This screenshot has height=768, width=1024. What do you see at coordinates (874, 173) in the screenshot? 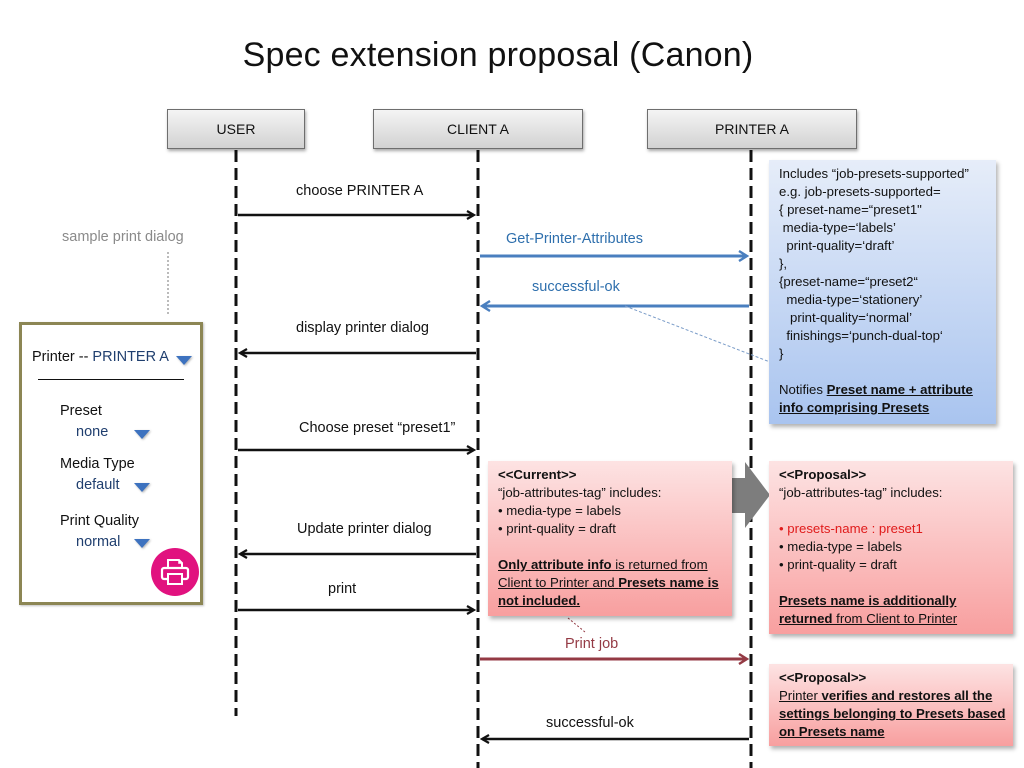
I see `note-line: Includes “job-presets-supported”` at bounding box center [874, 173].